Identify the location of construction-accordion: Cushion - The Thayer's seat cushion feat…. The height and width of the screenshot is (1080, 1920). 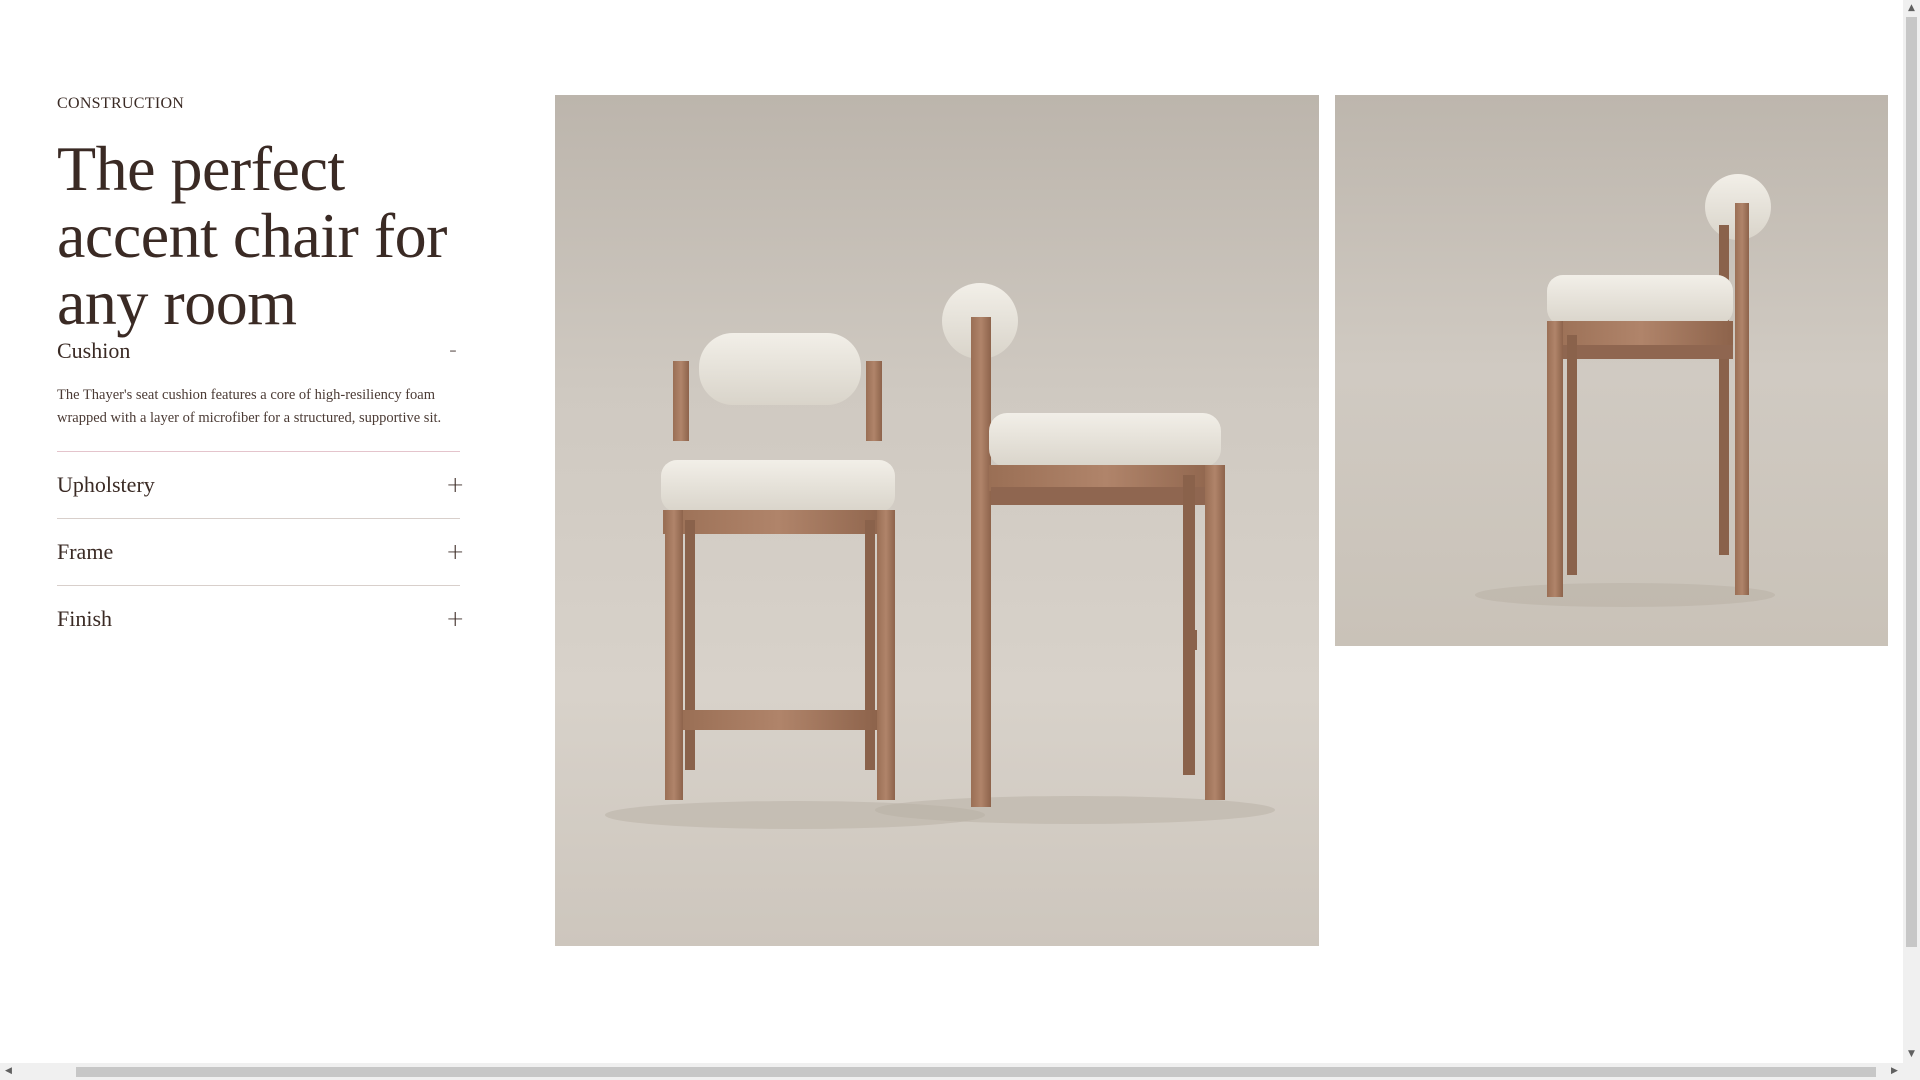
(260, 495).